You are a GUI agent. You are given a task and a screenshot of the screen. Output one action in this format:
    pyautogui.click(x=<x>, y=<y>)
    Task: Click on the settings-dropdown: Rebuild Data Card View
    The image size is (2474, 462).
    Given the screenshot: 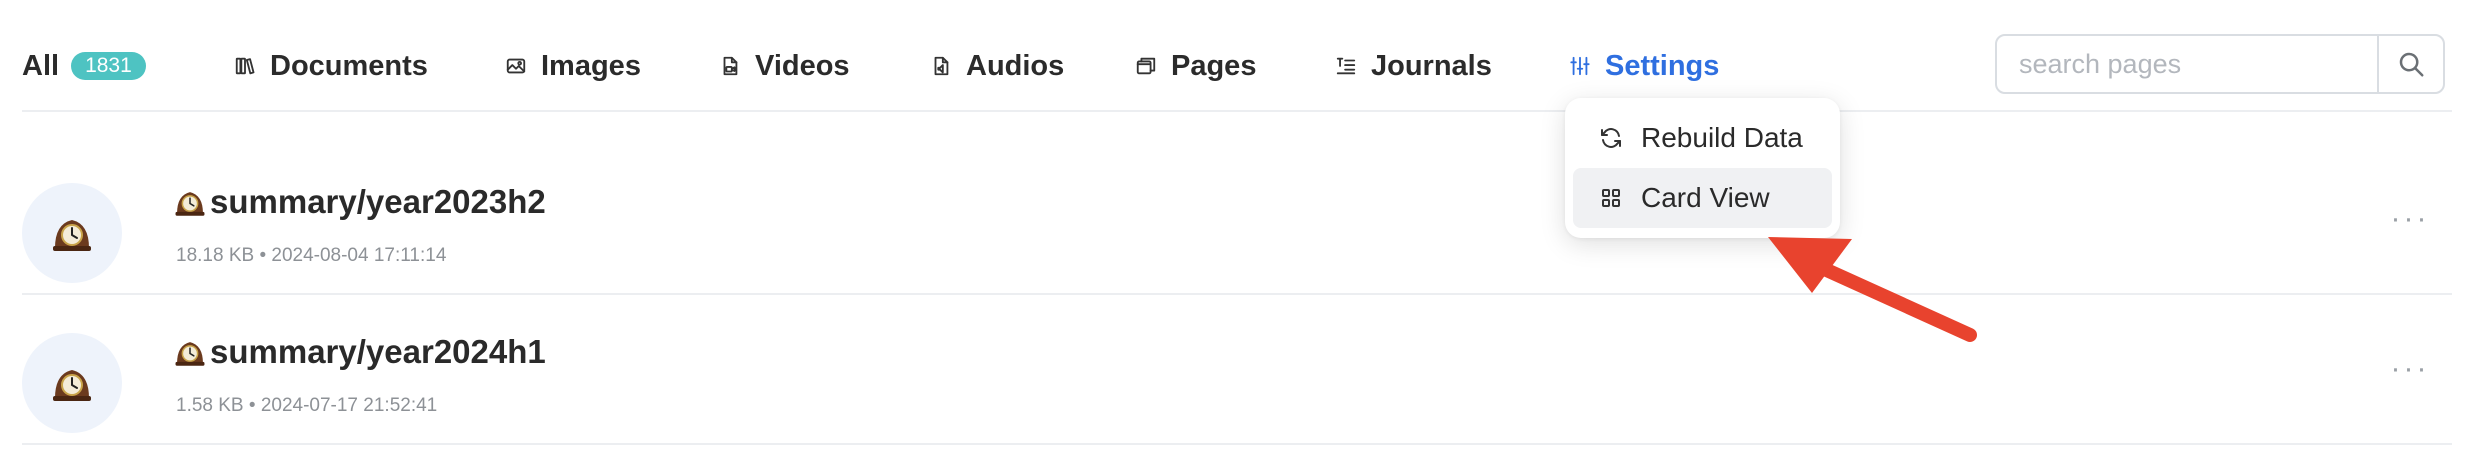 What is the action you would take?
    pyautogui.click(x=1702, y=168)
    